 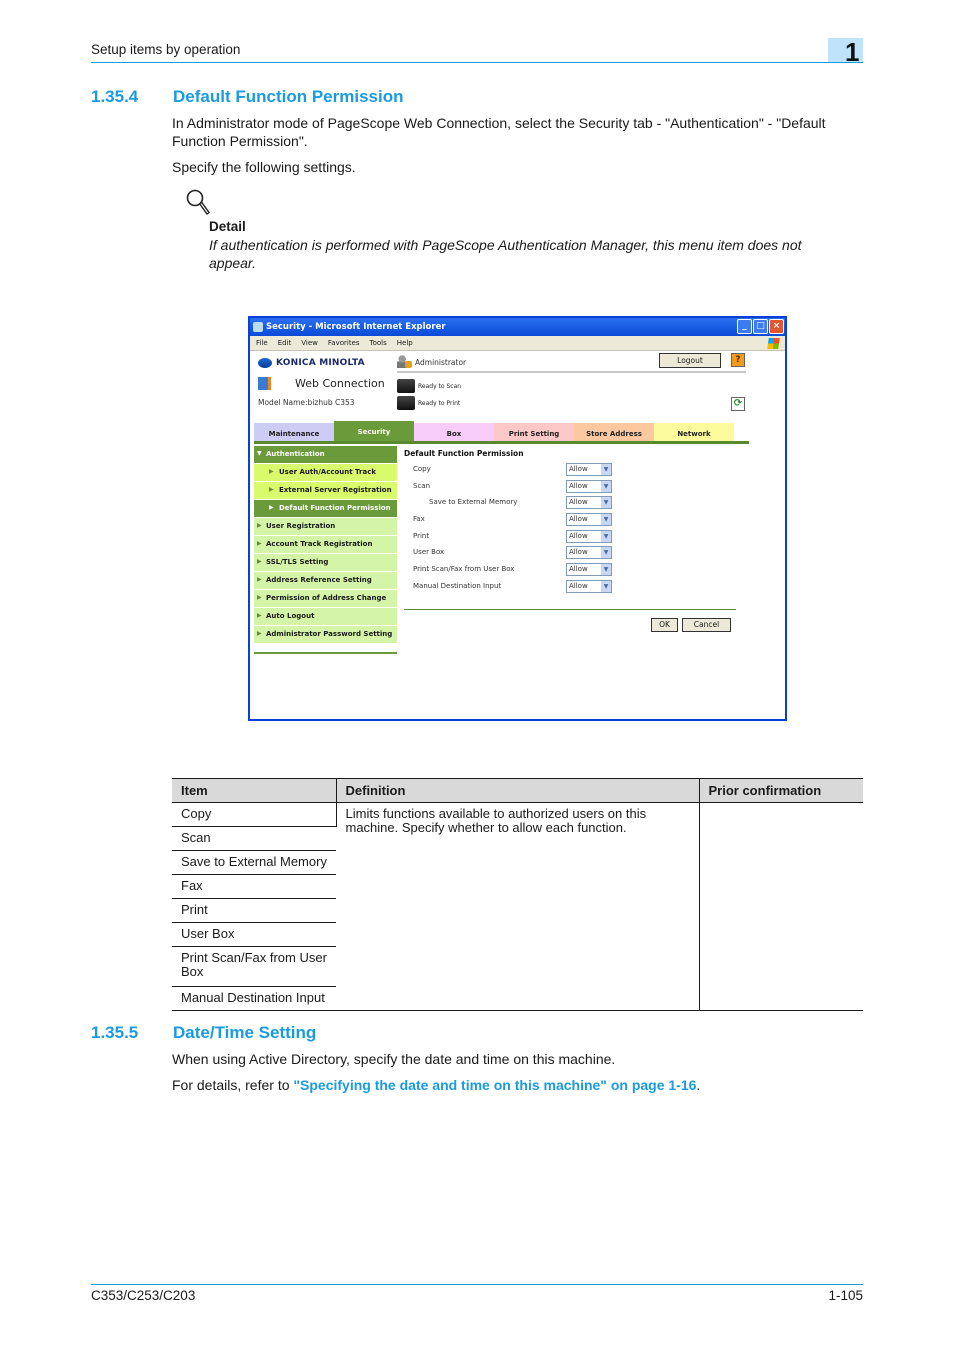 I want to click on manual-destination-input-permission-select: Allow ▼, so click(x=589, y=586).